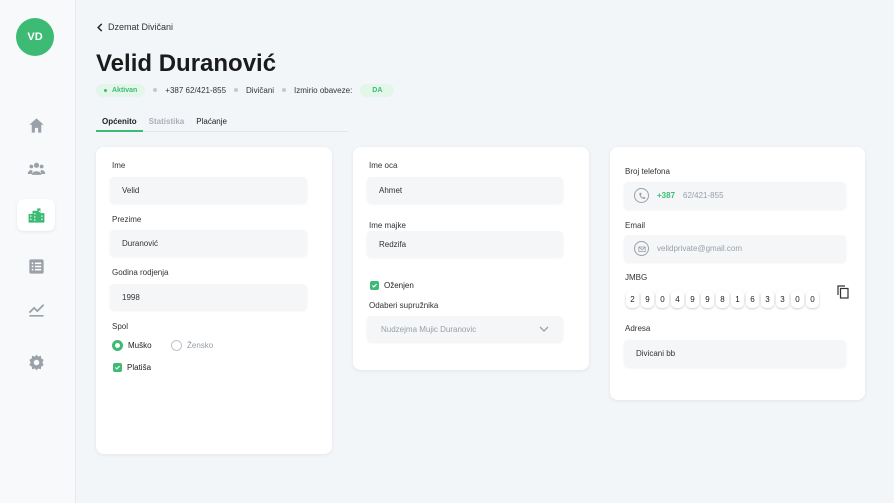 The width and height of the screenshot is (894, 503). Describe the element at coordinates (465, 329) in the screenshot. I see `spouse-select: Nudzejma Mujic Duranovic` at that location.